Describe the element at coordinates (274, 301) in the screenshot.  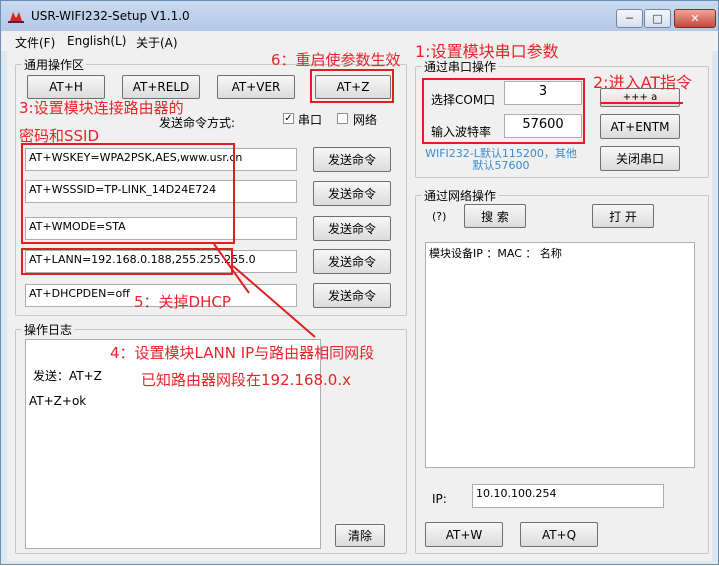
I see `annotation-line-lann` at that location.